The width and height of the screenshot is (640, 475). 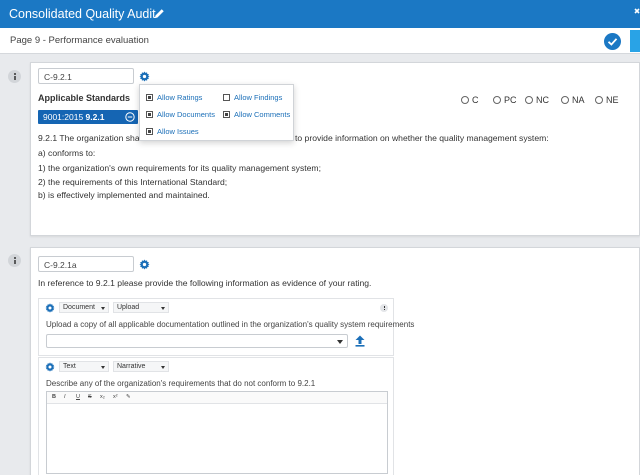 I want to click on standard-chip: 9001:2015 9.2.1, so click(x=88, y=117).